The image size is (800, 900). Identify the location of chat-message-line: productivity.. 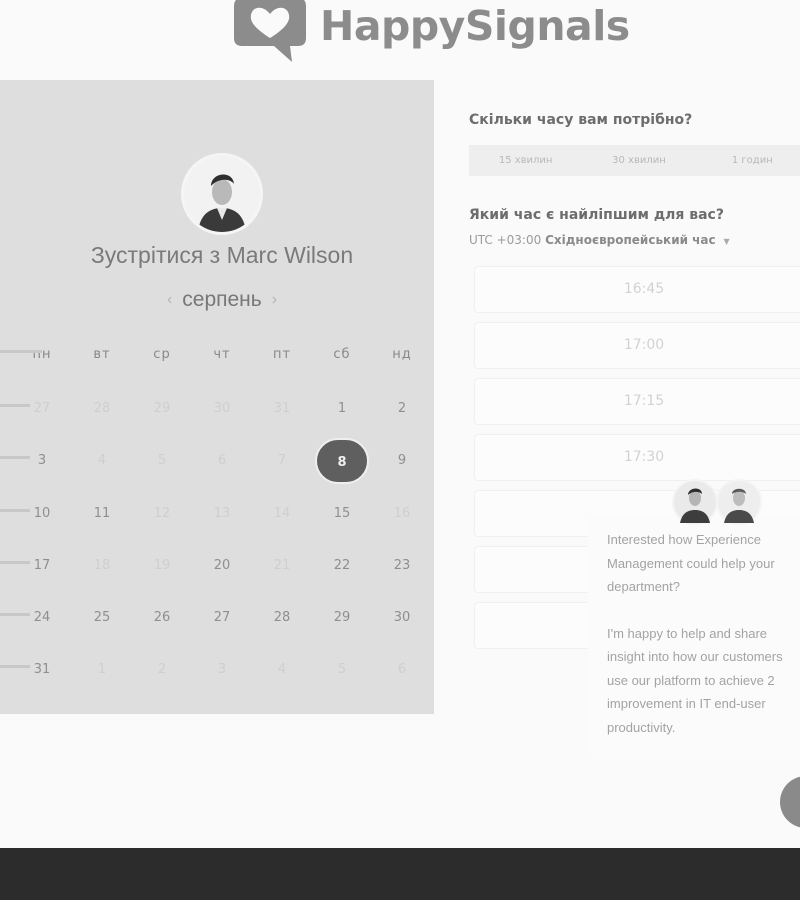
(641, 727).